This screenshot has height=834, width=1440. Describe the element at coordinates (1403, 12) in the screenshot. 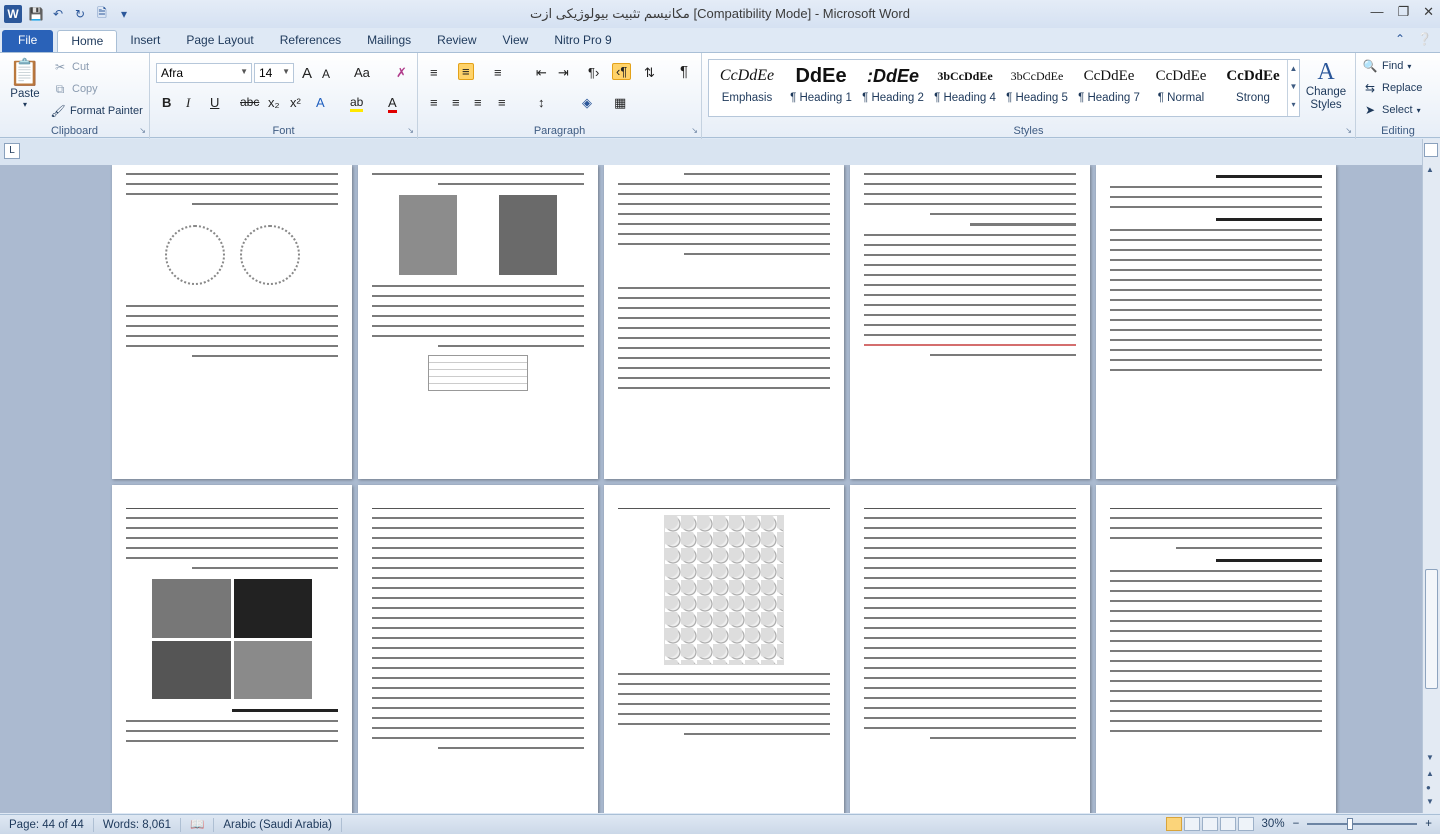

I see `restore-icon: ❐` at that location.